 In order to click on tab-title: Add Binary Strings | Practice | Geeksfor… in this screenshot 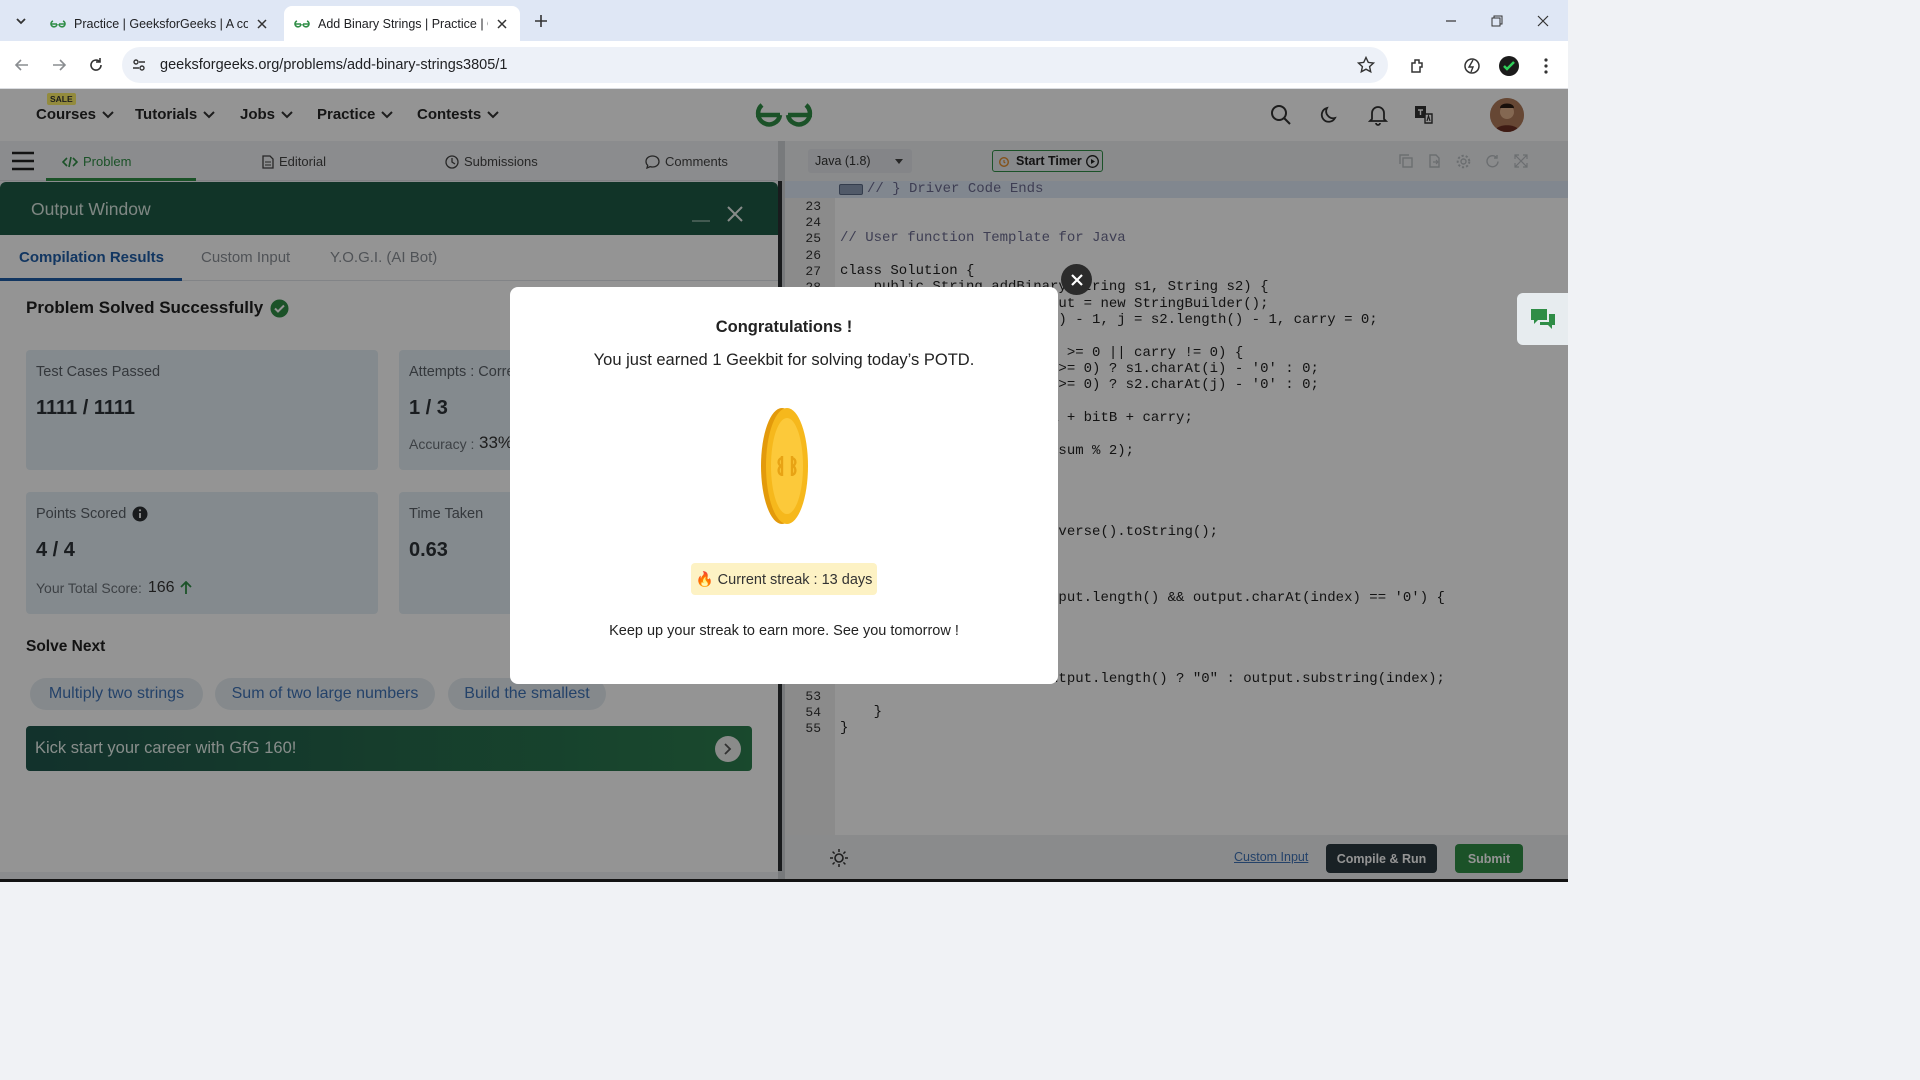, I will do `click(403, 23)`.